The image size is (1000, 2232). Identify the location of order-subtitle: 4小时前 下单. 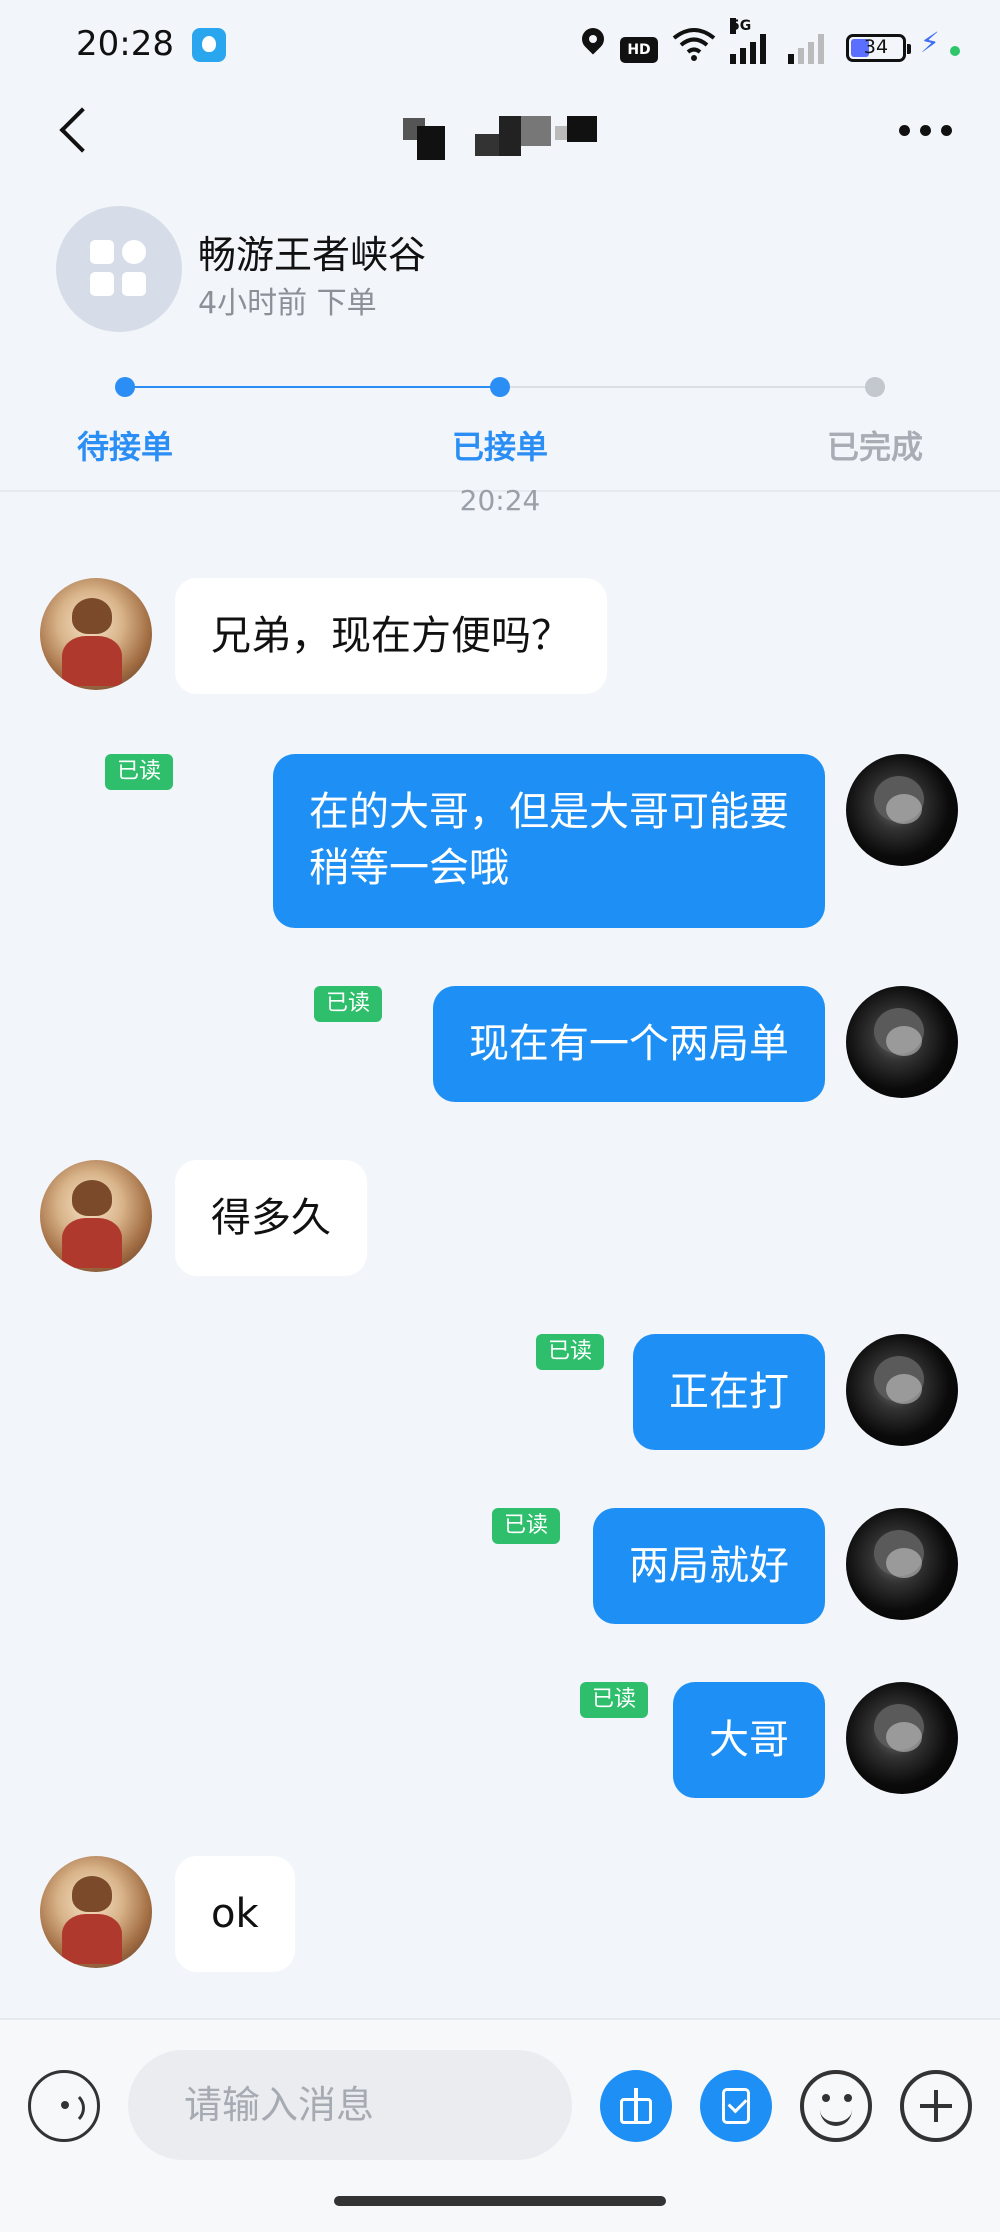
(287, 303).